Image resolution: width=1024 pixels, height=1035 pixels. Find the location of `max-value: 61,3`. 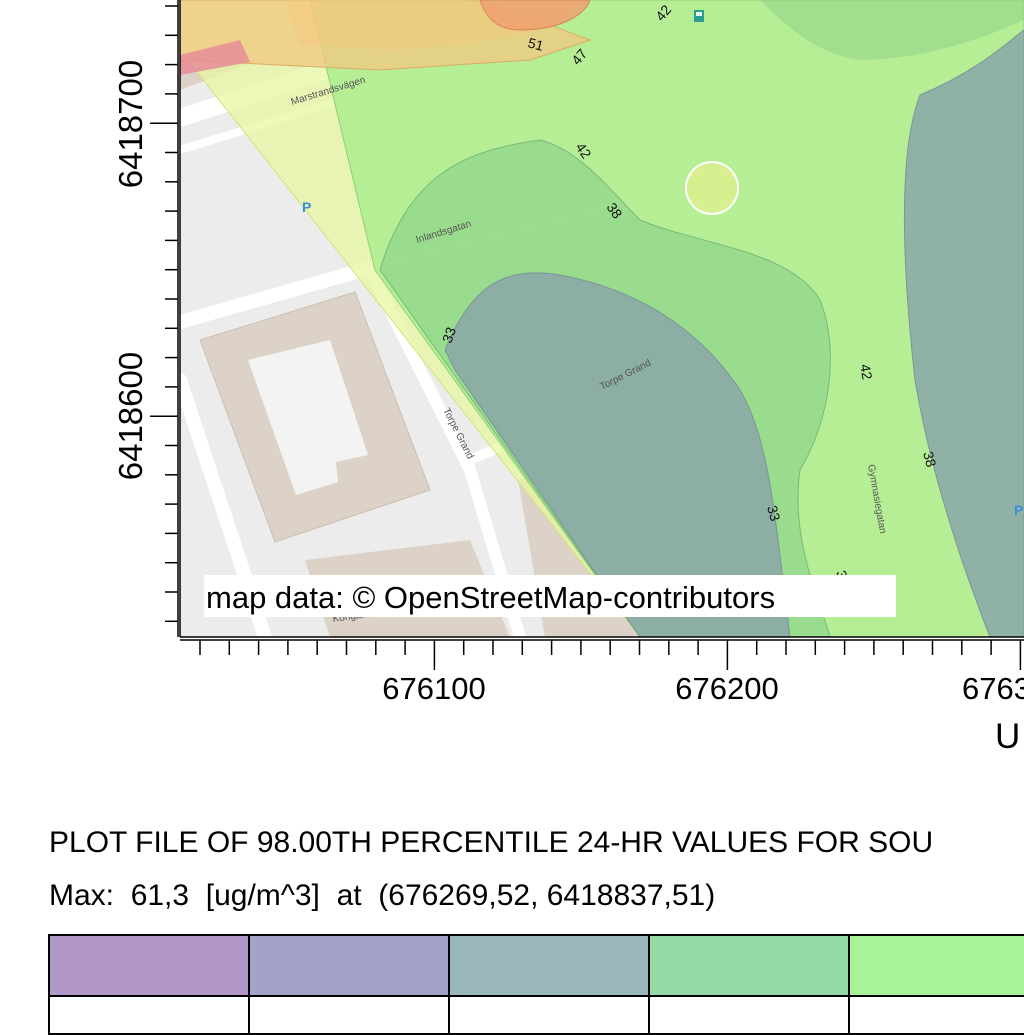

max-value: 61,3 is located at coordinates (160, 895).